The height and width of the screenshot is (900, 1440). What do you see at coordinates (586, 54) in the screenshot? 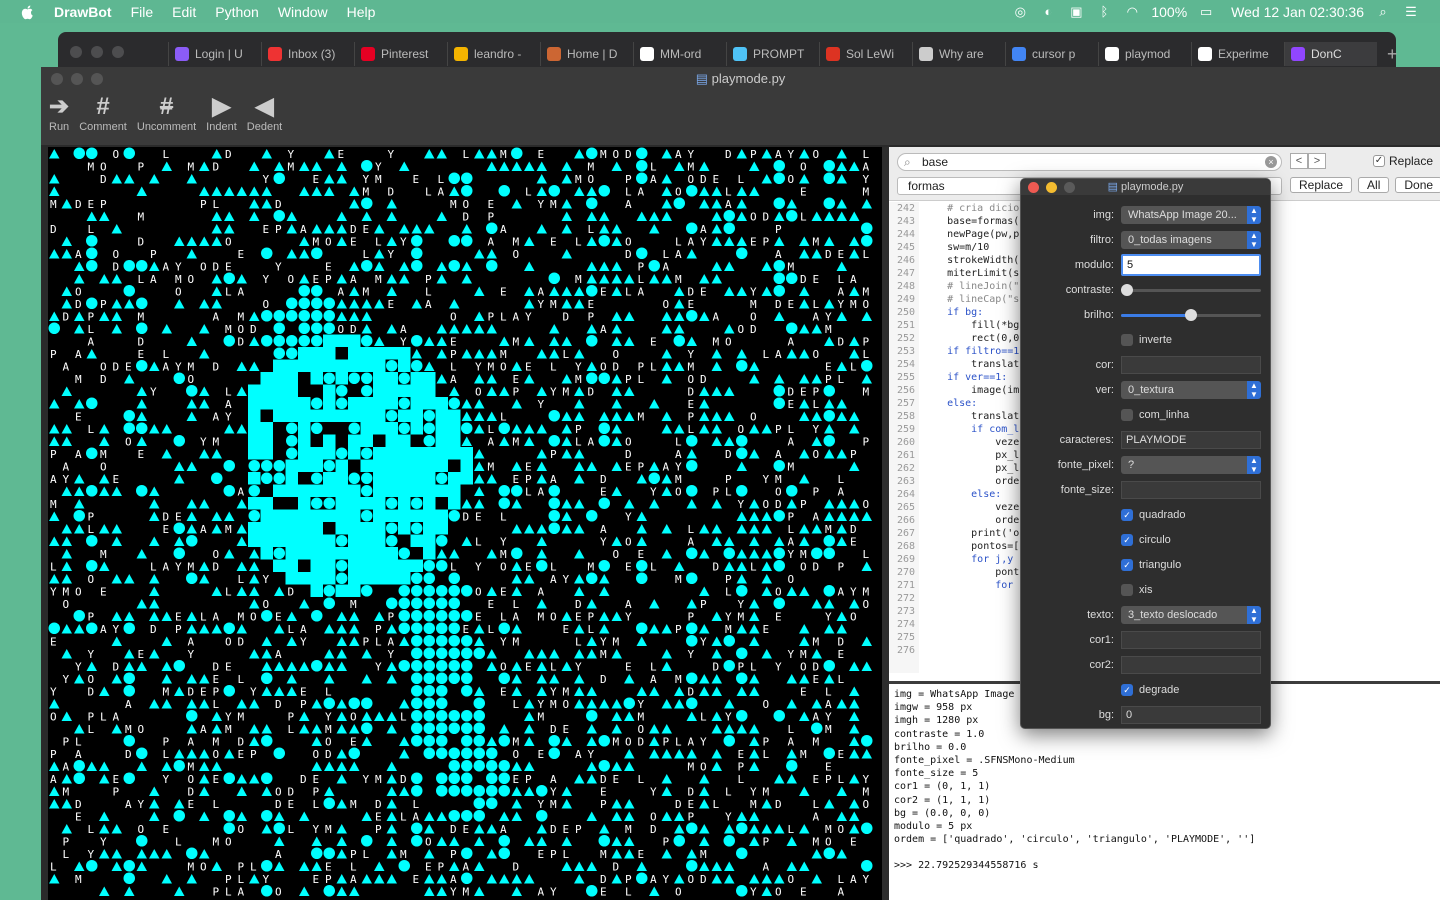
I see `browser-tab: Home | D` at bounding box center [586, 54].